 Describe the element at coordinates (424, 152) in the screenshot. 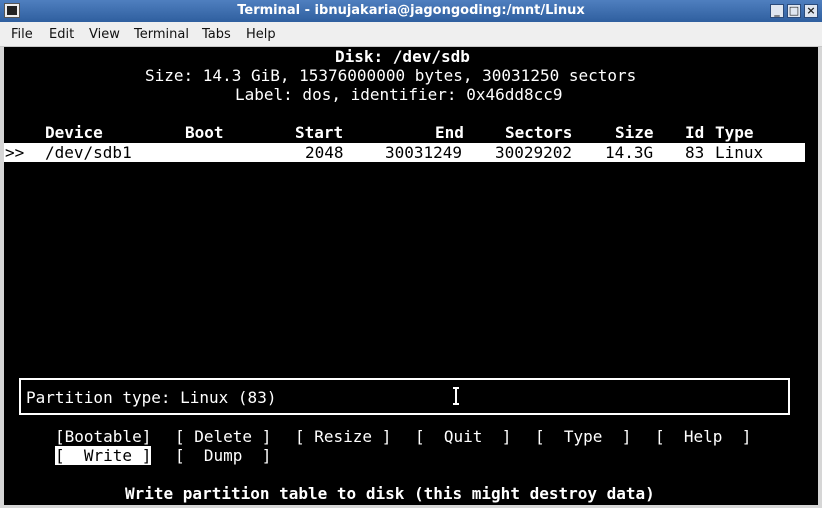

I see `row-end: 30031249` at that location.